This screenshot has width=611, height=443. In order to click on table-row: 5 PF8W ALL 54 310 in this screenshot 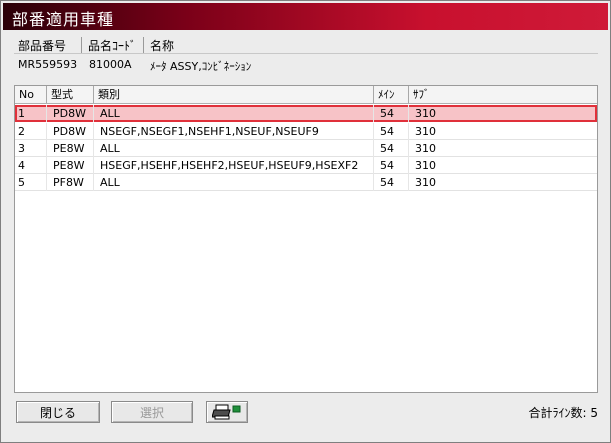, I will do `click(306, 182)`.